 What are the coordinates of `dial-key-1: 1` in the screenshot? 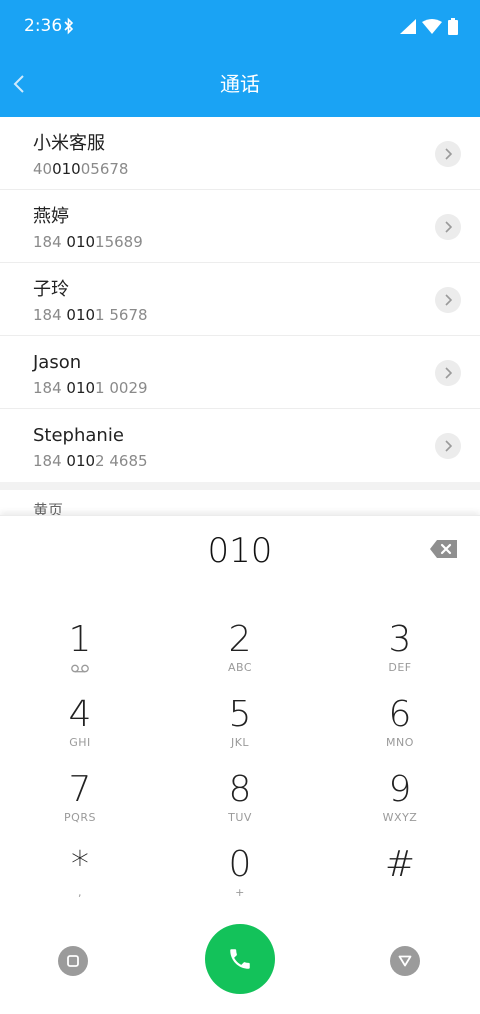 It's located at (80, 654).